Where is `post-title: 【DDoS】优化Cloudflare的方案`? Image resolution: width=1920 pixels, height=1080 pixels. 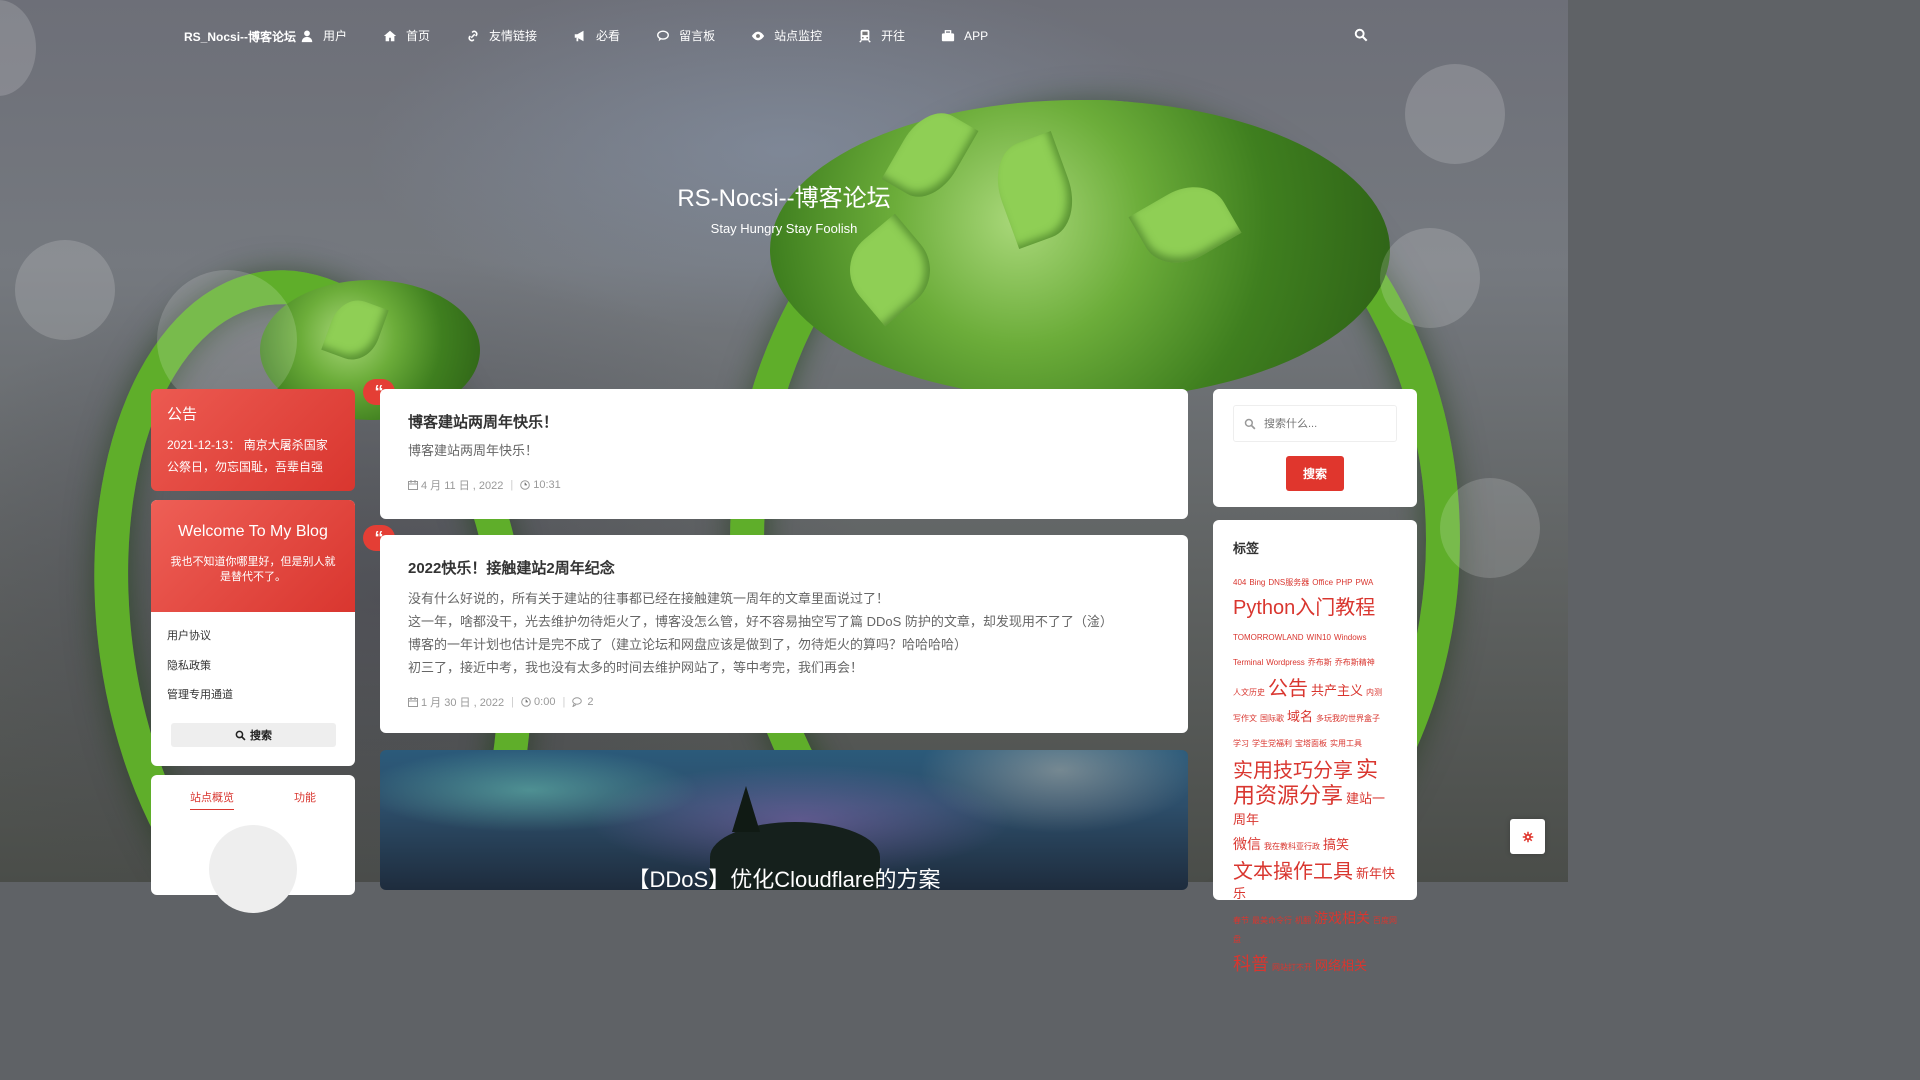 post-title: 【DDoS】优化Cloudflare的方案 is located at coordinates (784, 876).